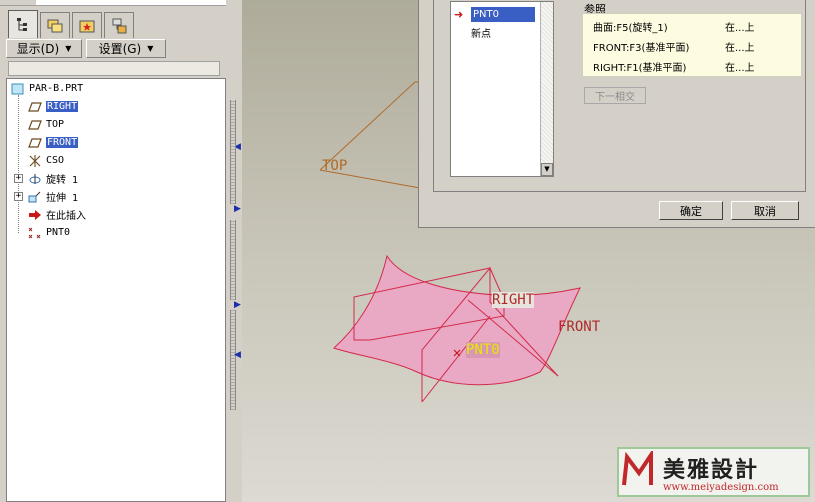  I want to click on folders-icon, so click(55, 25).